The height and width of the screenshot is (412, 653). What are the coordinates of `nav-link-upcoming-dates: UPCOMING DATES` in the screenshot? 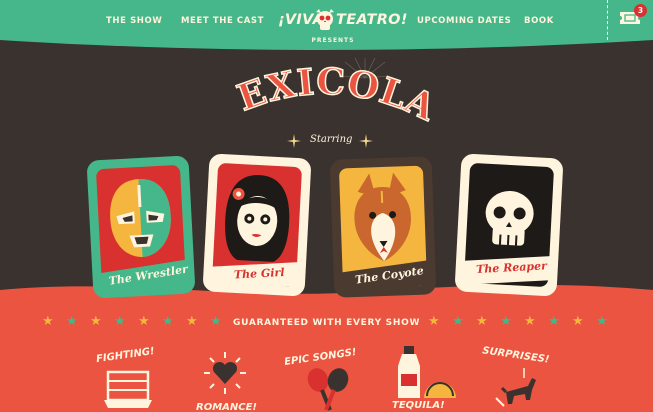 It's located at (464, 21).